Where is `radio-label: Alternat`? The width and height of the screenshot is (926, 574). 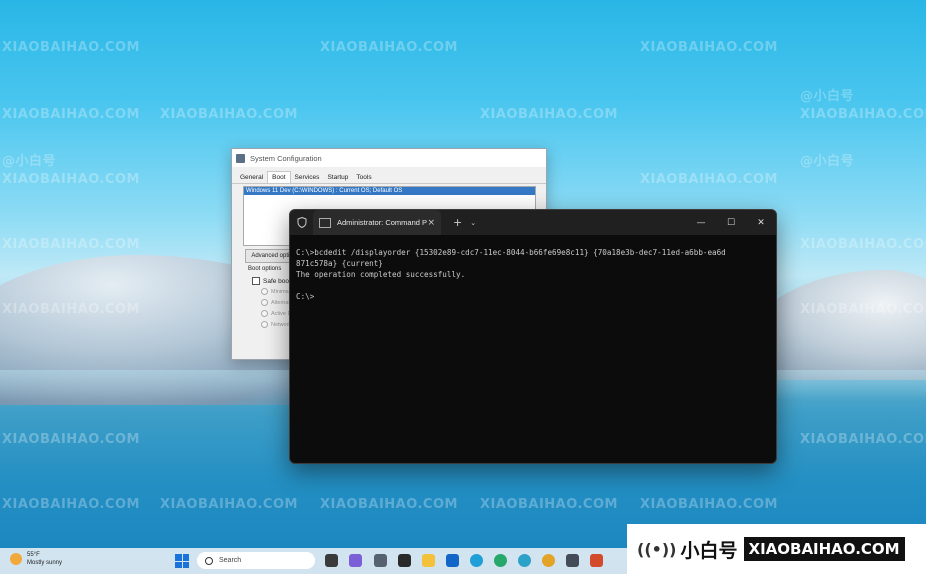 radio-label: Alternat is located at coordinates (280, 302).